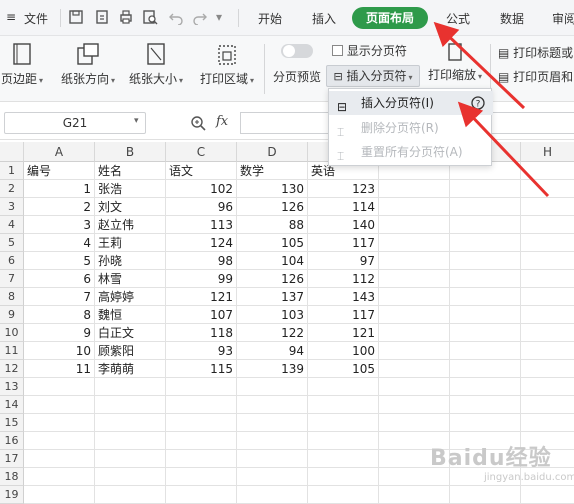  What do you see at coordinates (491, 458) in the screenshot?
I see `watermark-logo: Baidu经验` at bounding box center [491, 458].